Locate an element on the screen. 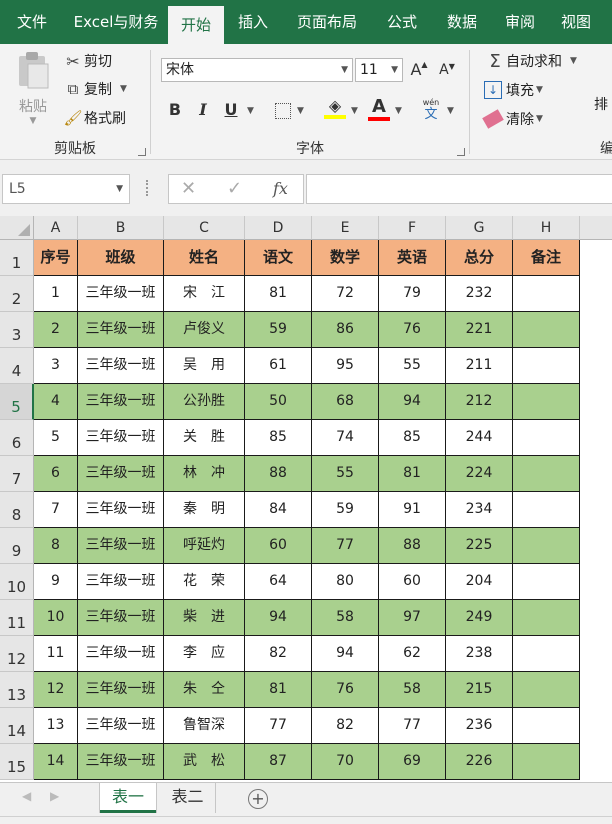 This screenshot has width=612, height=824. table-cell: 68 is located at coordinates (345, 402).